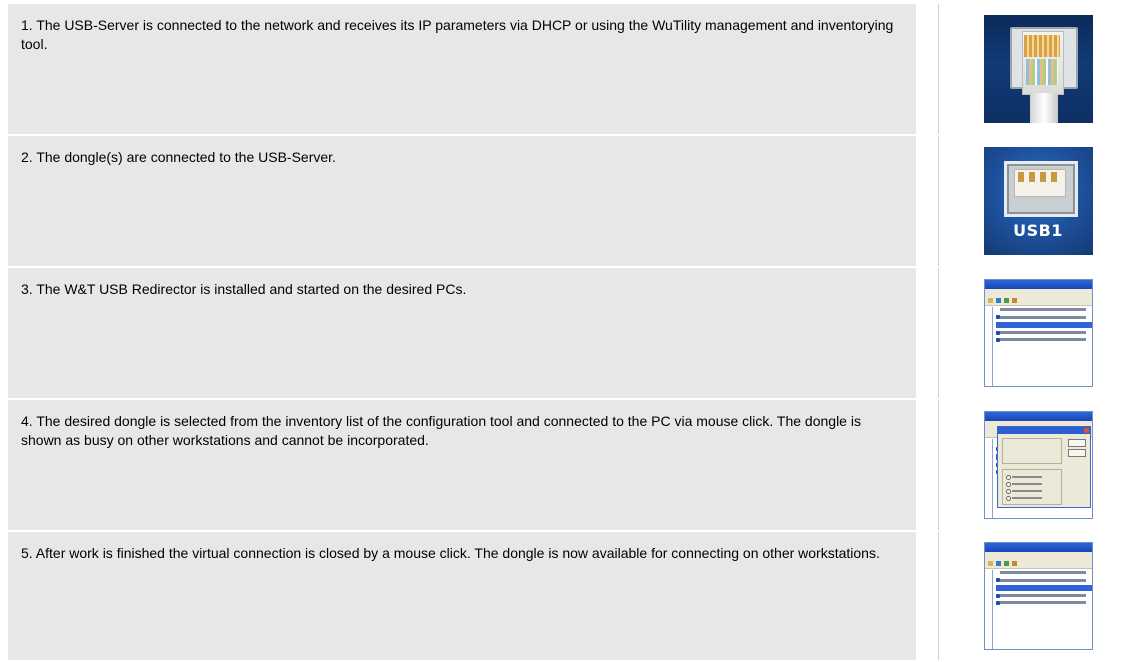 The width and height of the screenshot is (1143, 662). Describe the element at coordinates (1038, 69) in the screenshot. I see `ethernet-plug-photo` at that location.